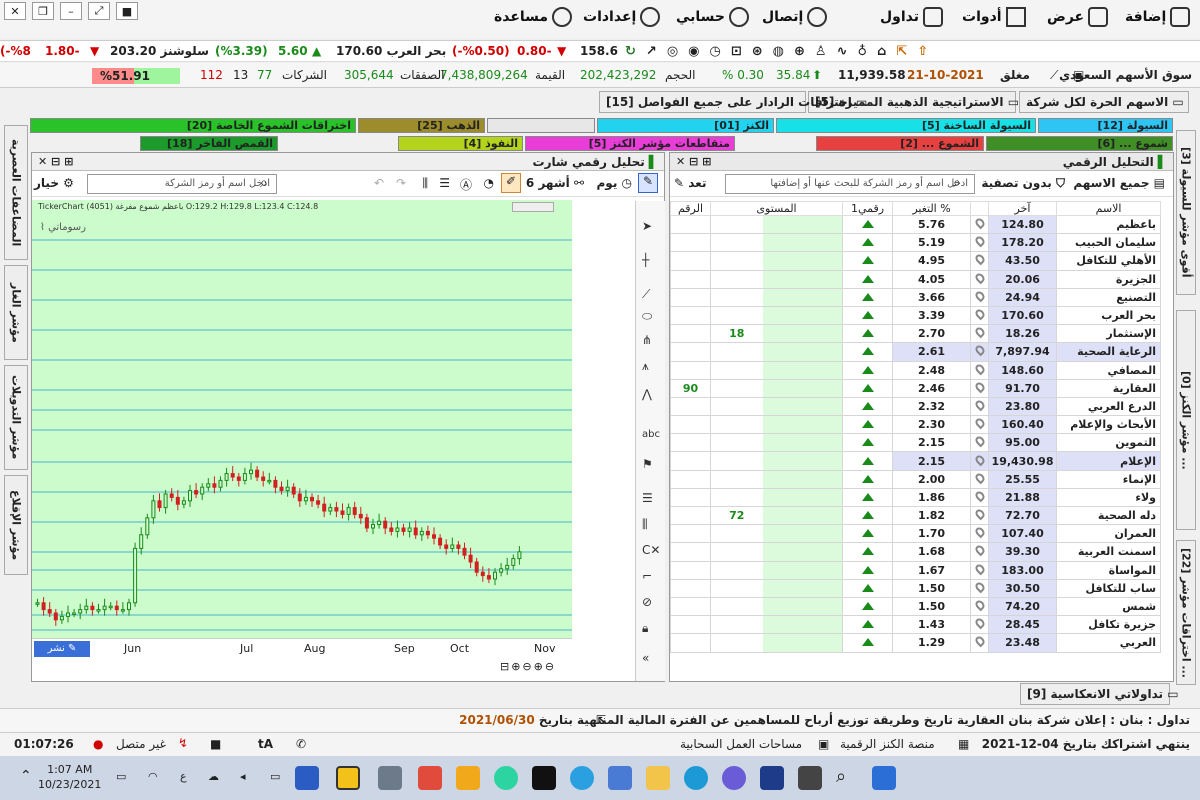  What do you see at coordinates (696, 778) in the screenshot?
I see `edge-icon` at bounding box center [696, 778].